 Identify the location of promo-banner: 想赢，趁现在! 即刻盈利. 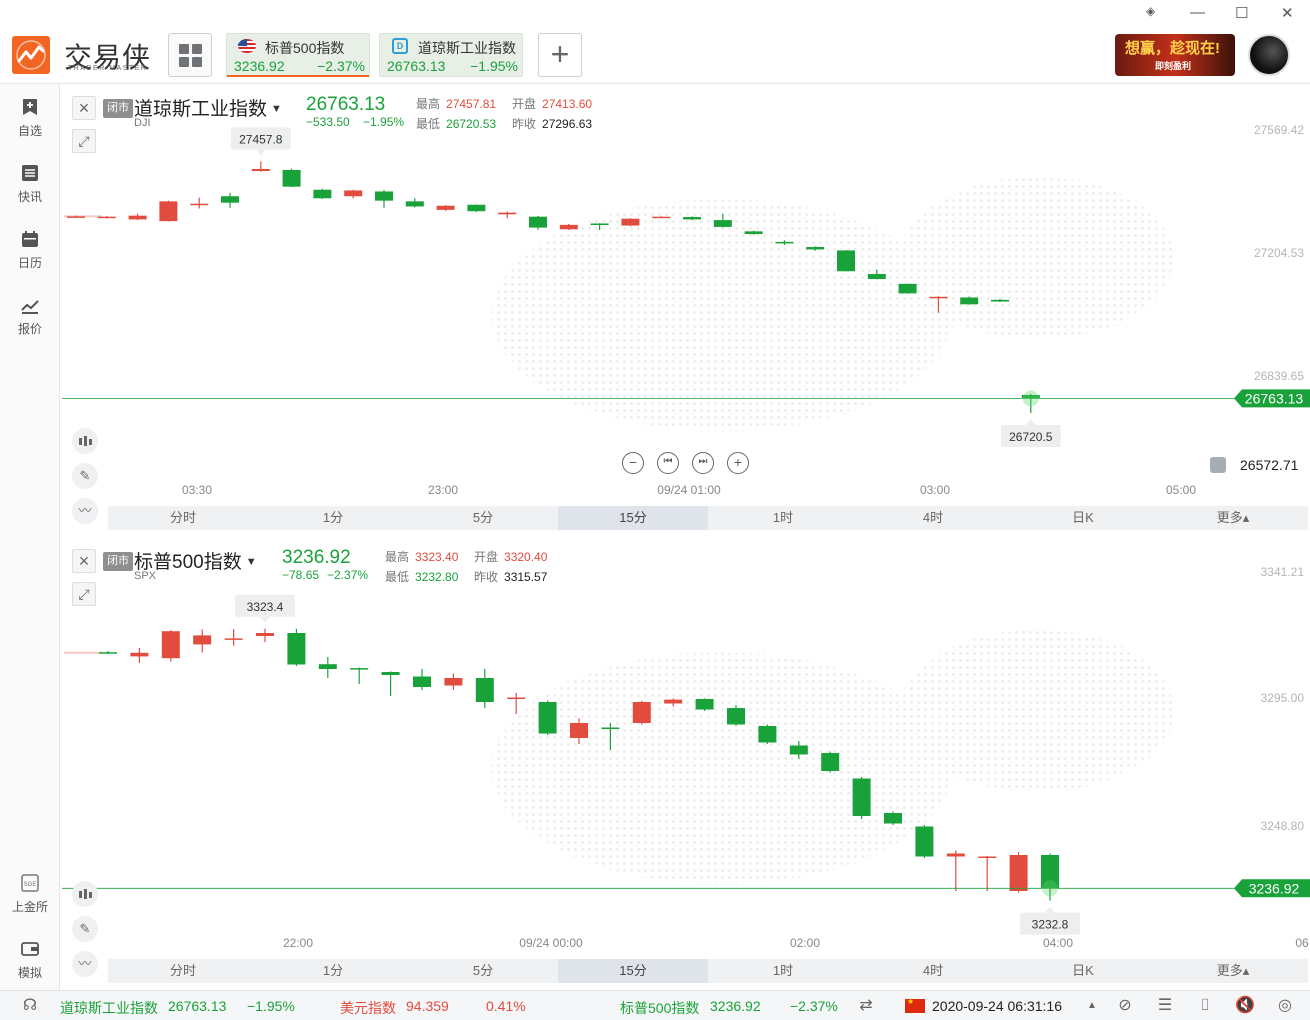
(1175, 55).